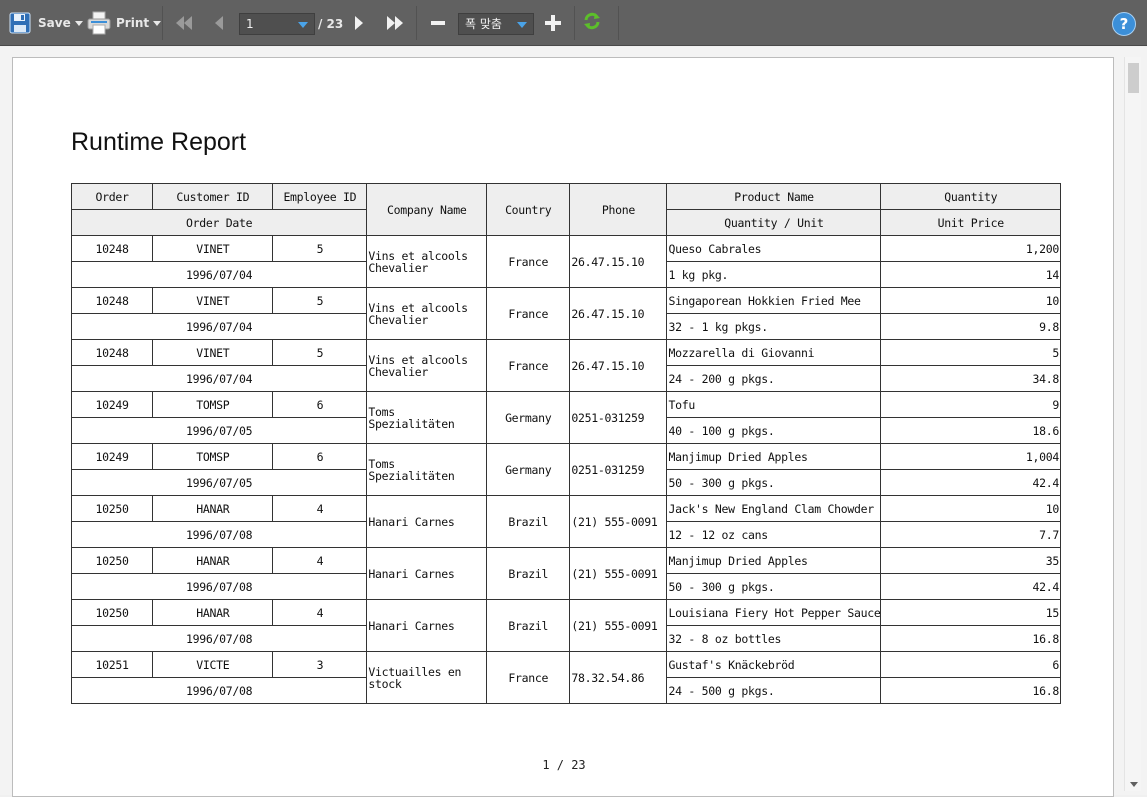 This screenshot has height=797, width=1147. I want to click on zoom-in-button, so click(553, 23).